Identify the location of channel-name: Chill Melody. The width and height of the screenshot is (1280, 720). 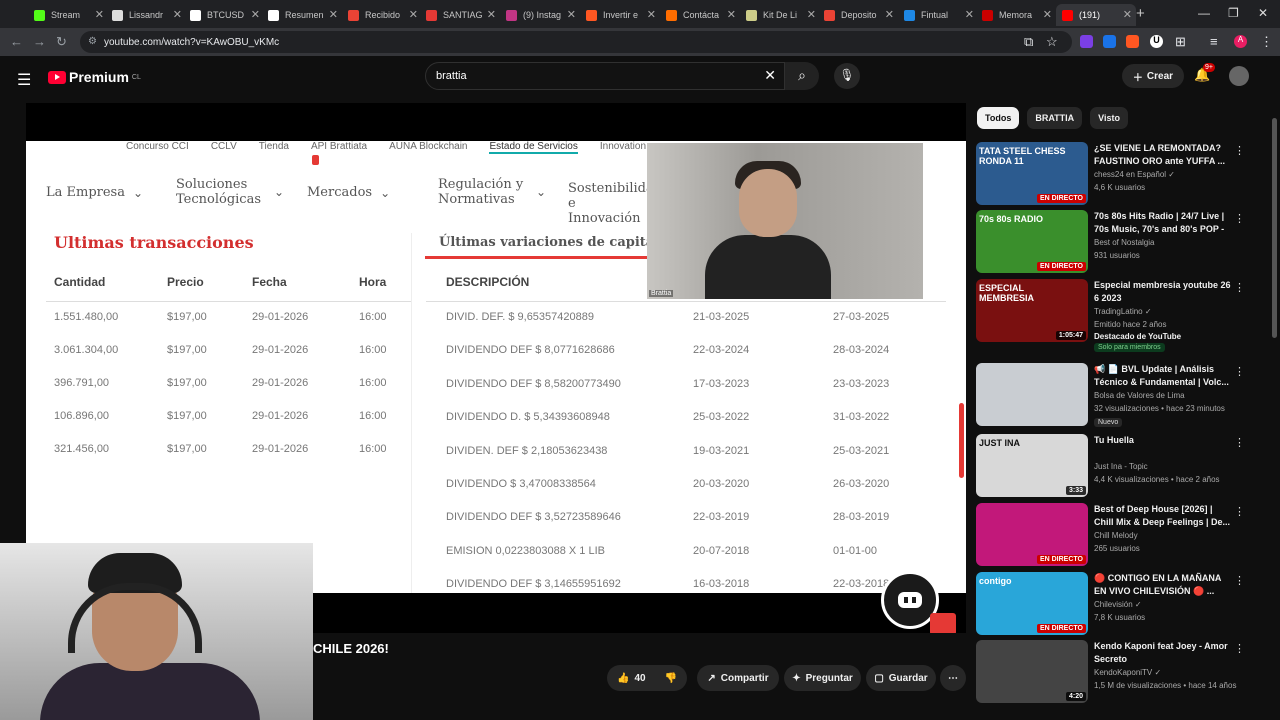
(1116, 535).